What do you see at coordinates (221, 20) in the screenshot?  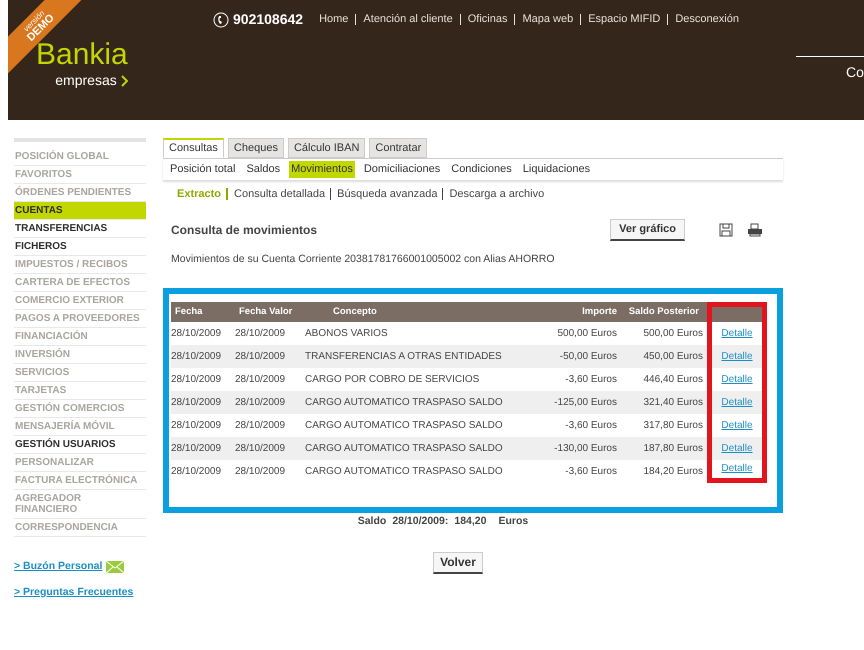 I see `phone-icon` at bounding box center [221, 20].